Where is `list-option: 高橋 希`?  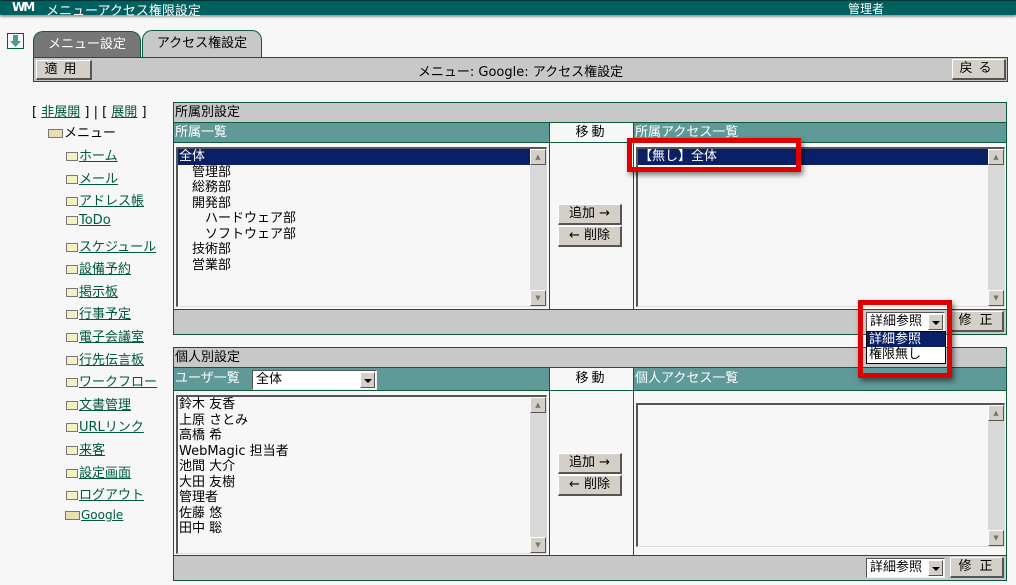
list-option: 高橋 希 is located at coordinates (362, 436).